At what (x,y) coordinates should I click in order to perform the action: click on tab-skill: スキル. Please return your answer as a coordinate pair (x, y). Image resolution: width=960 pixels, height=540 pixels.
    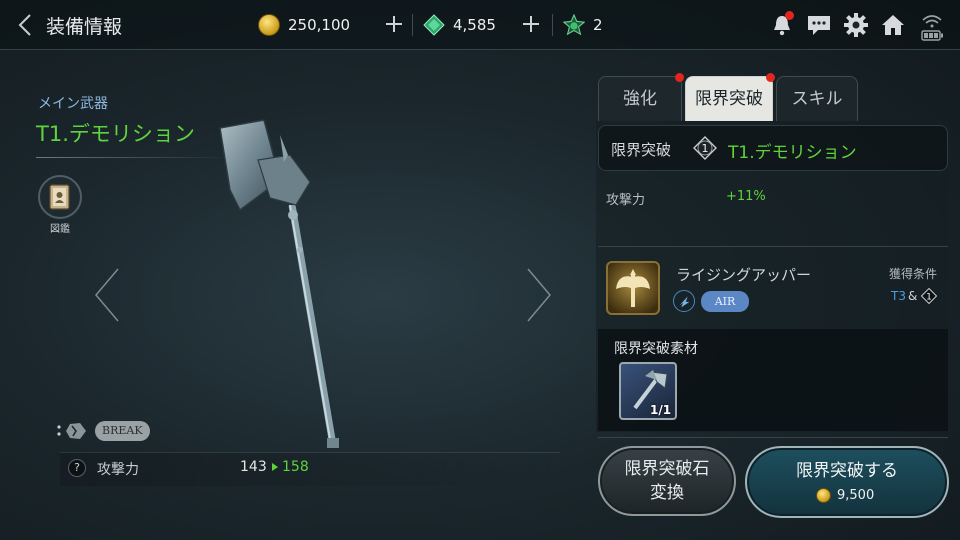
    Looking at the image, I should click on (817, 98).